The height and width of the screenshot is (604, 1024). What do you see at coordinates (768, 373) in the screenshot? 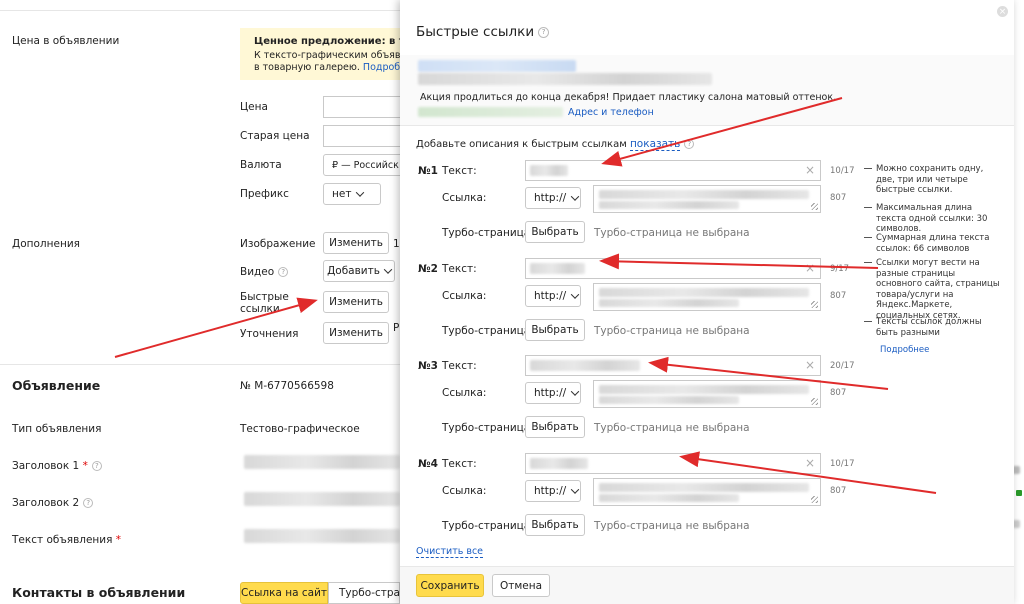
I see `arrow-to-link3` at bounding box center [768, 373].